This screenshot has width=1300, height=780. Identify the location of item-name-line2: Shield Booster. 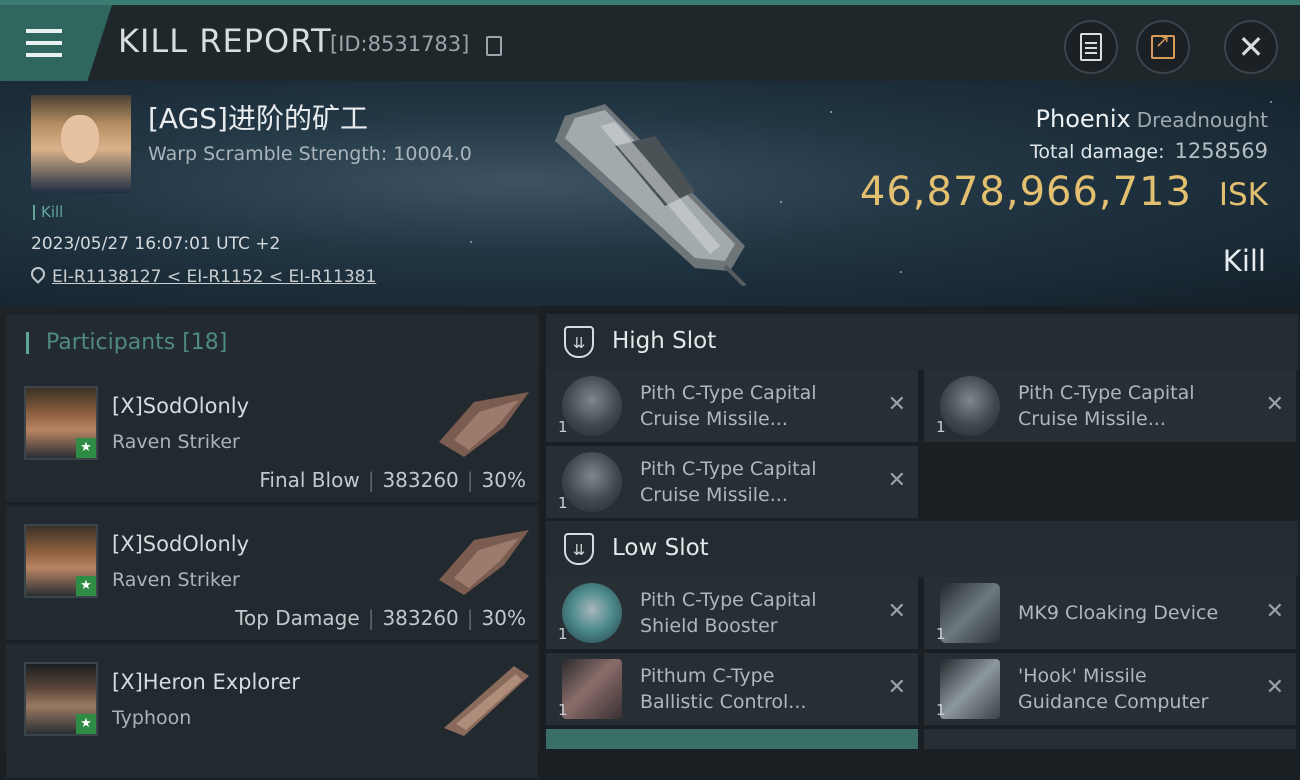
(709, 626).